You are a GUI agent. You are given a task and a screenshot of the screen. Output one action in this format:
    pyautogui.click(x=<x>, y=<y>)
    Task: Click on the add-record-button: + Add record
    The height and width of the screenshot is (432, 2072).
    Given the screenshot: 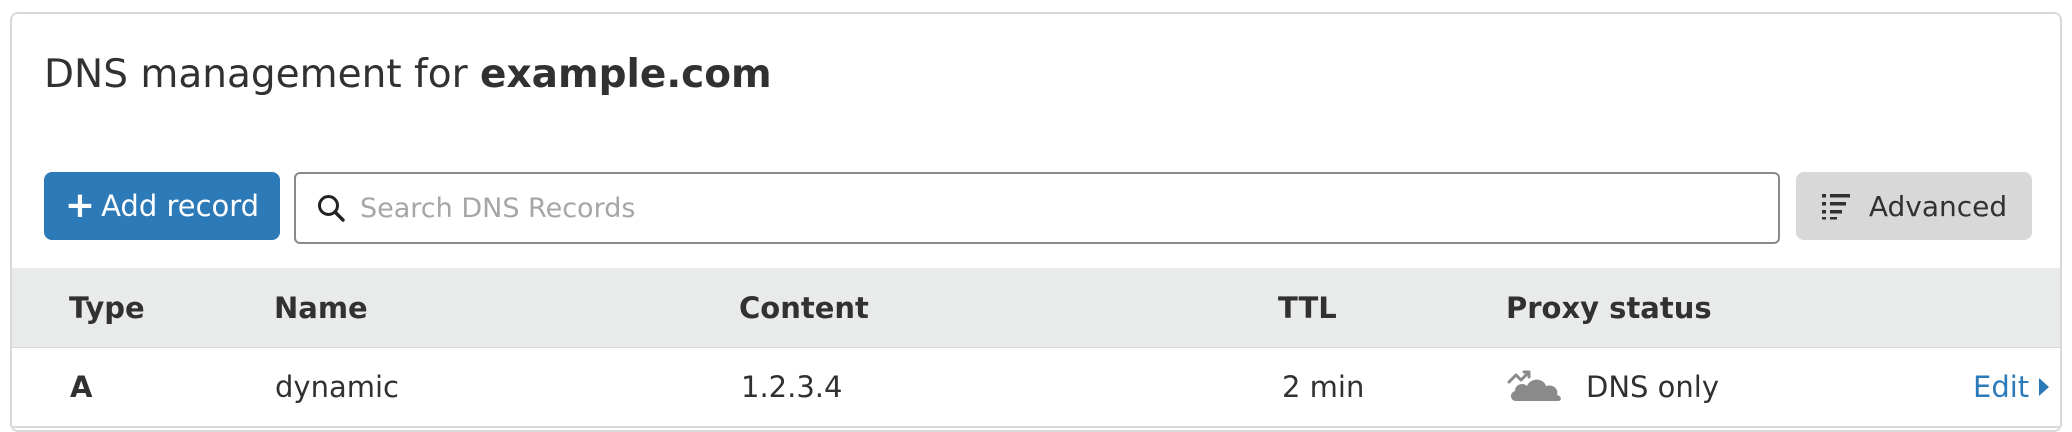 What is the action you would take?
    pyautogui.click(x=162, y=206)
    